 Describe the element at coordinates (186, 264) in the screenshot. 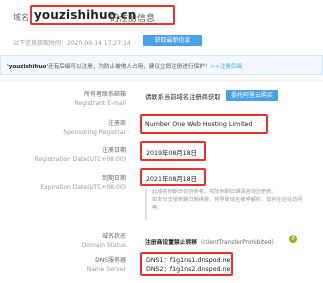

I see `highlight-dns-box` at that location.